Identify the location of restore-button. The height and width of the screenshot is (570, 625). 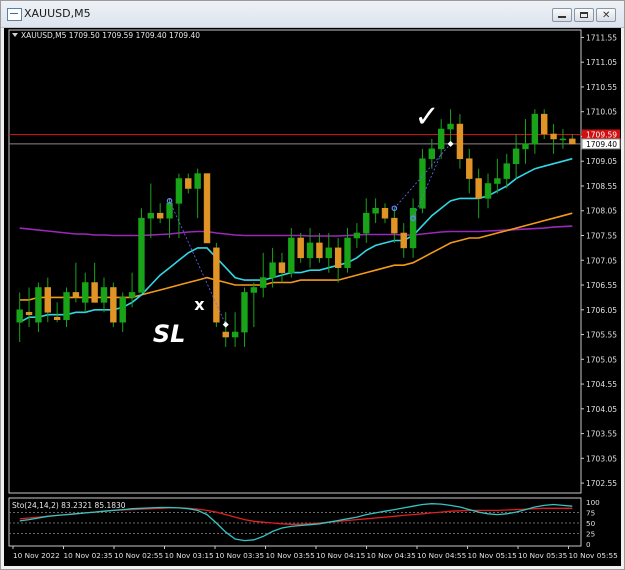
(584, 15).